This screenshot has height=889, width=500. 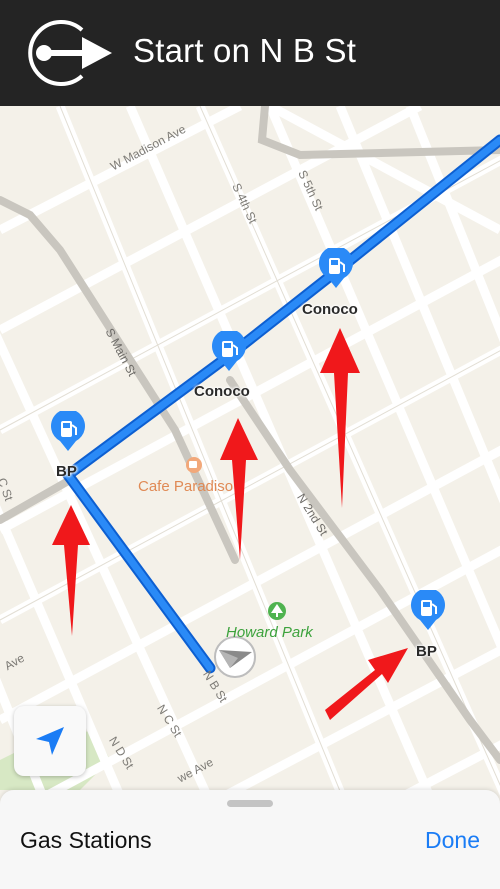 What do you see at coordinates (185, 486) in the screenshot?
I see `place-label-cafe: Cafe Paradiso` at bounding box center [185, 486].